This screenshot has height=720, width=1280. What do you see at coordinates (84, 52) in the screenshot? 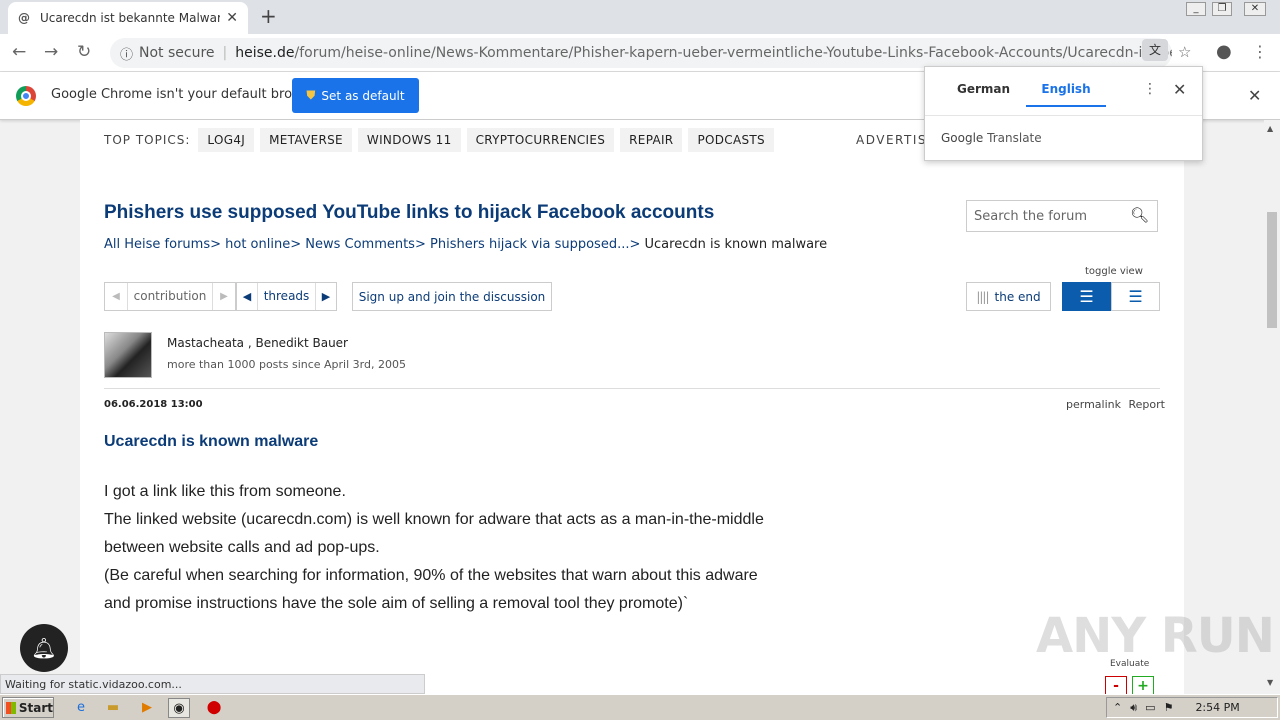
I see `reload-icon: ↻` at bounding box center [84, 52].